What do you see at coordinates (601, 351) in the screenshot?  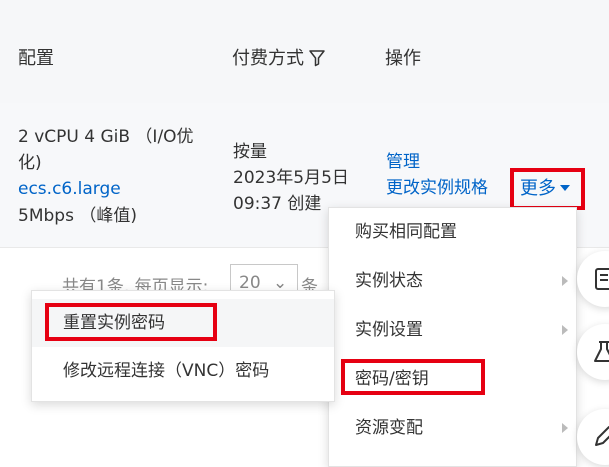 I see `flask-icon` at bounding box center [601, 351].